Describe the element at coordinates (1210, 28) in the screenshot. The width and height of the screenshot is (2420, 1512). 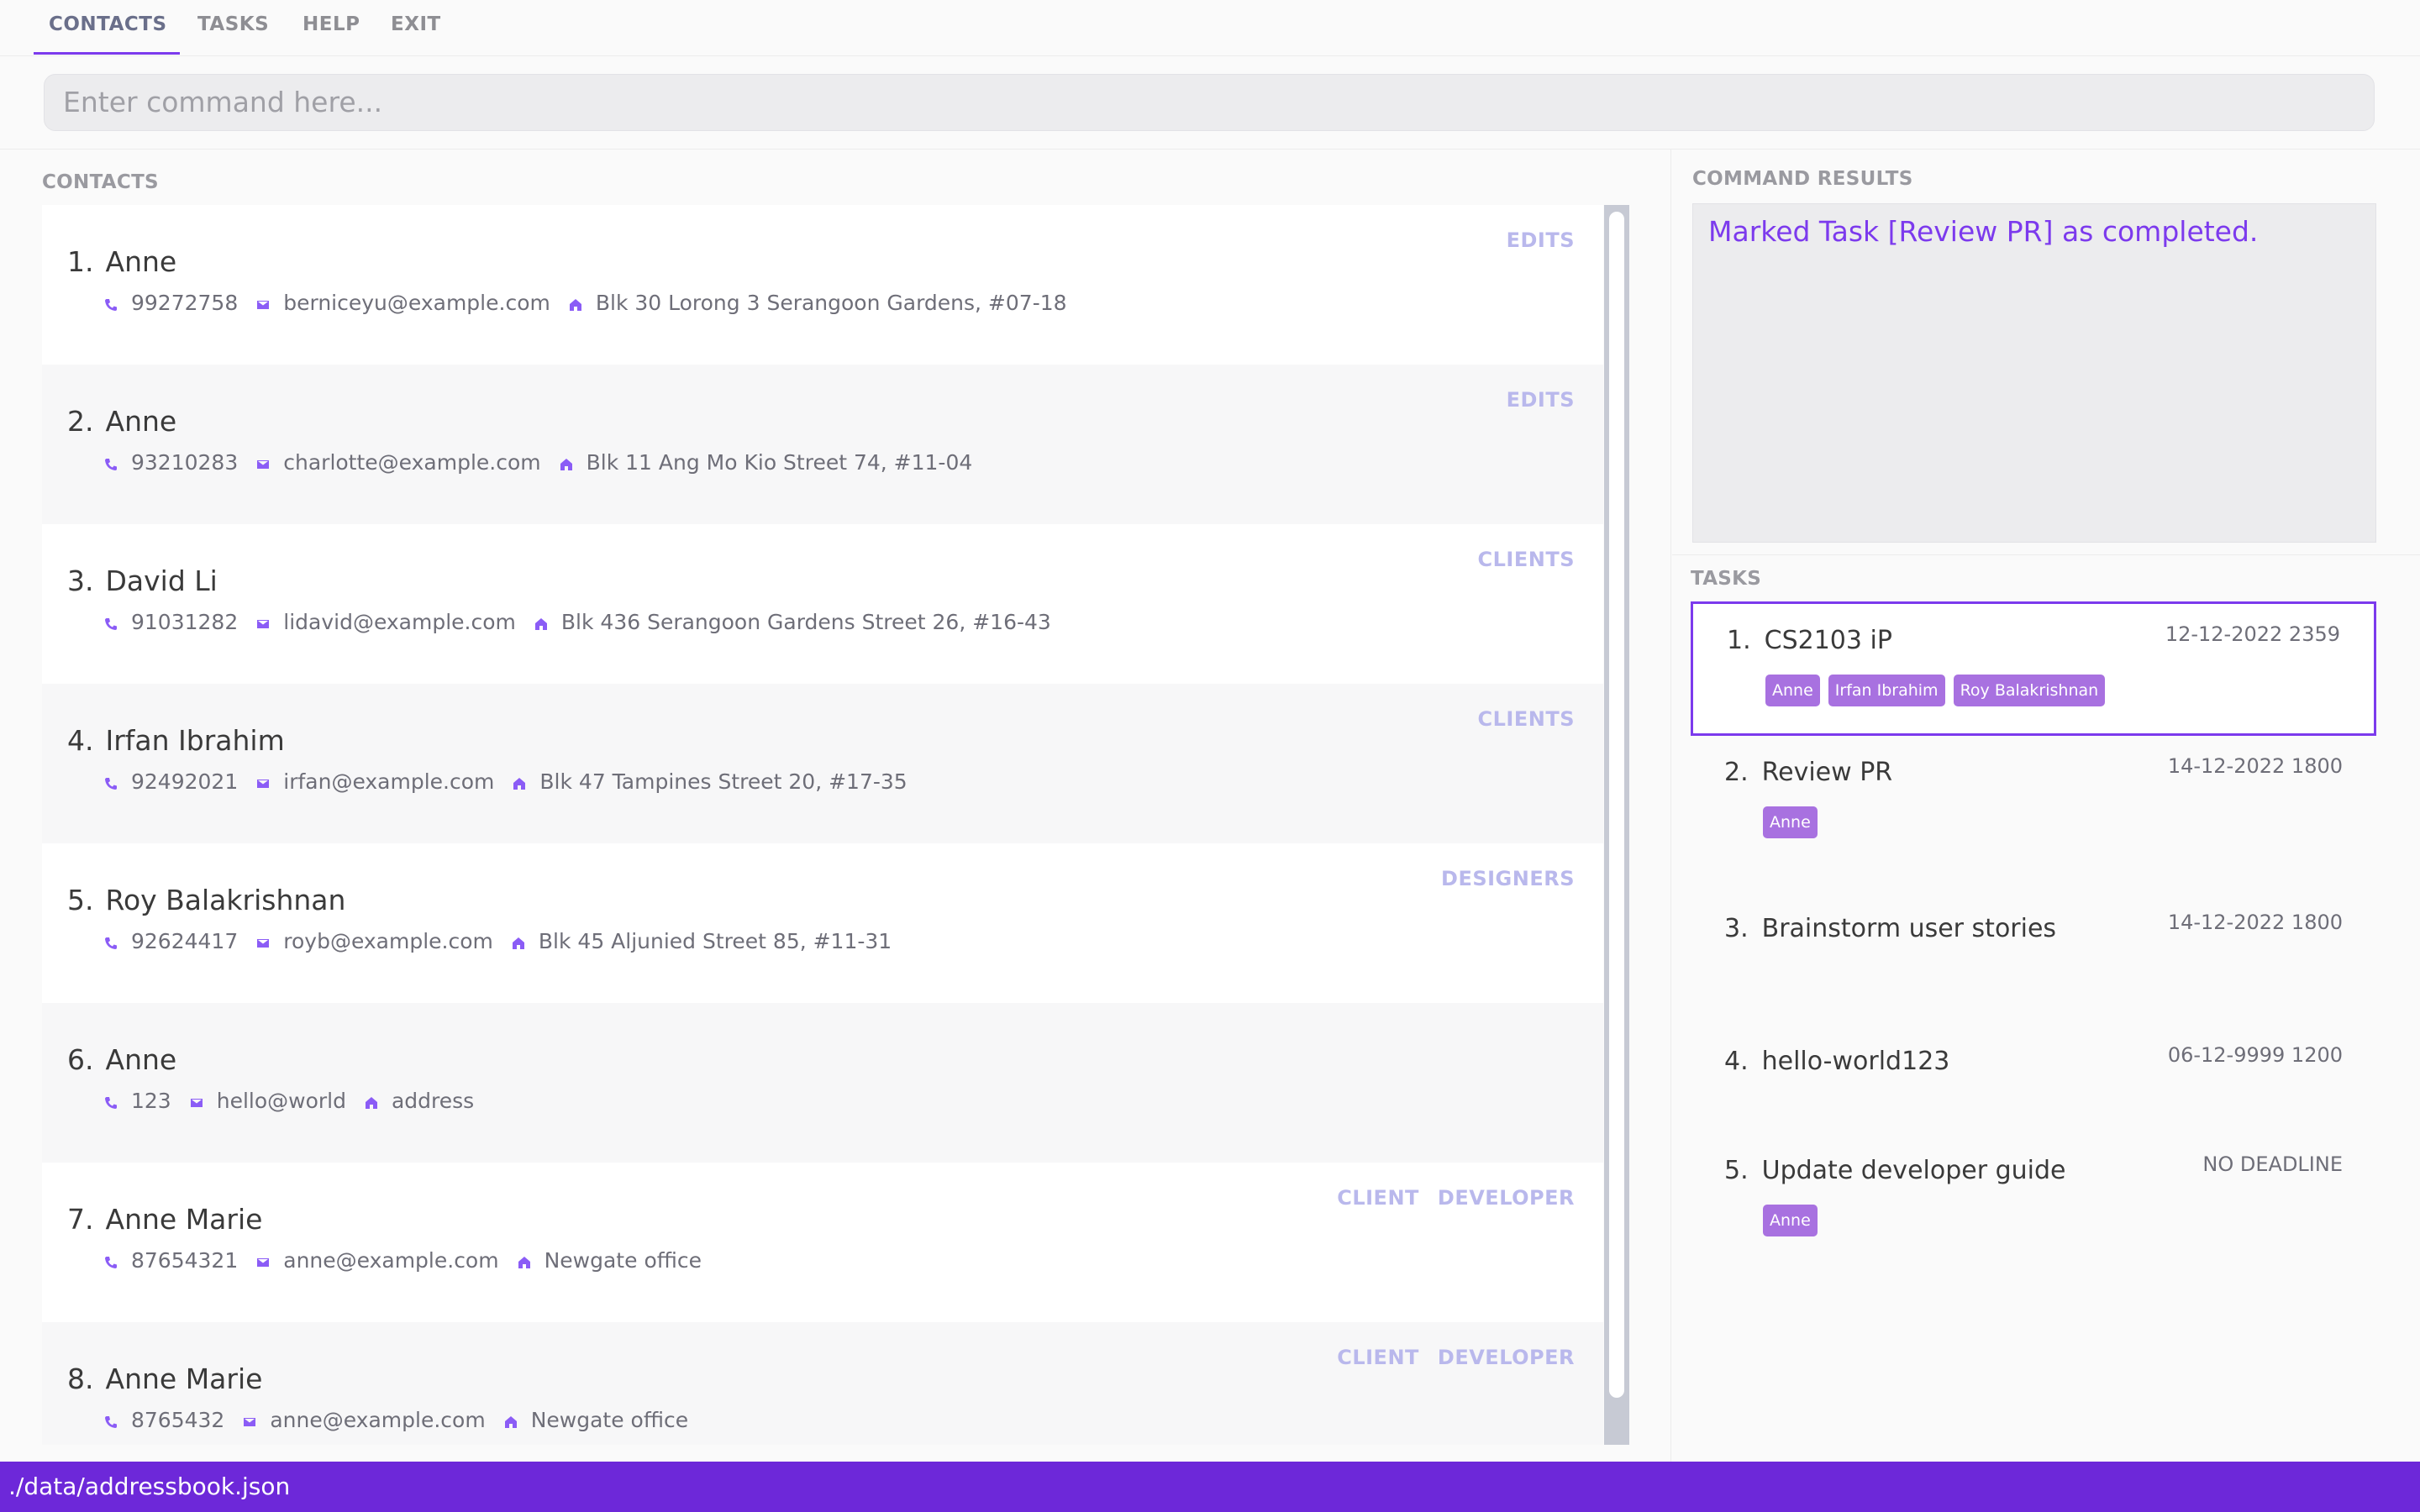
I see `menu-bar: CONTACTS TASKS HELP EXIT` at that location.